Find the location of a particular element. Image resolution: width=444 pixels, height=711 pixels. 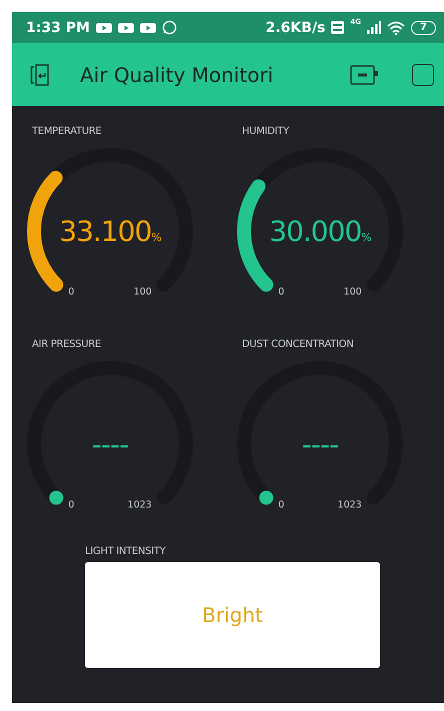

signal-icon is located at coordinates (374, 27).